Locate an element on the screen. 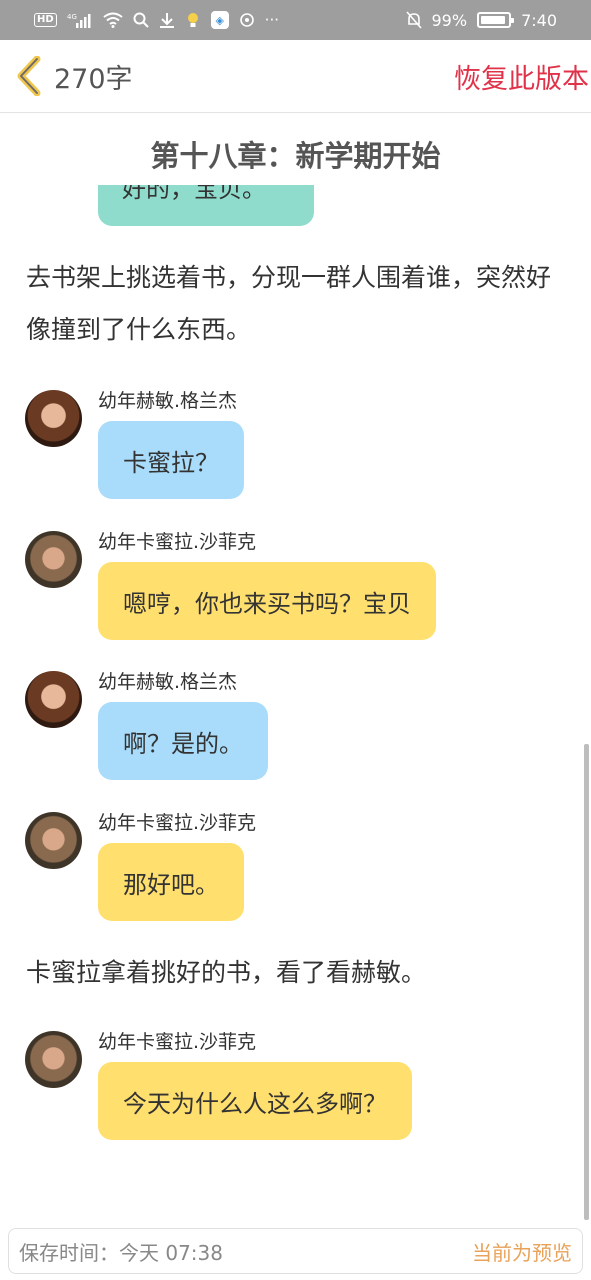  status-bar: HD 4G ◈ ··· 99% 7:40 is located at coordinates (295, 20).